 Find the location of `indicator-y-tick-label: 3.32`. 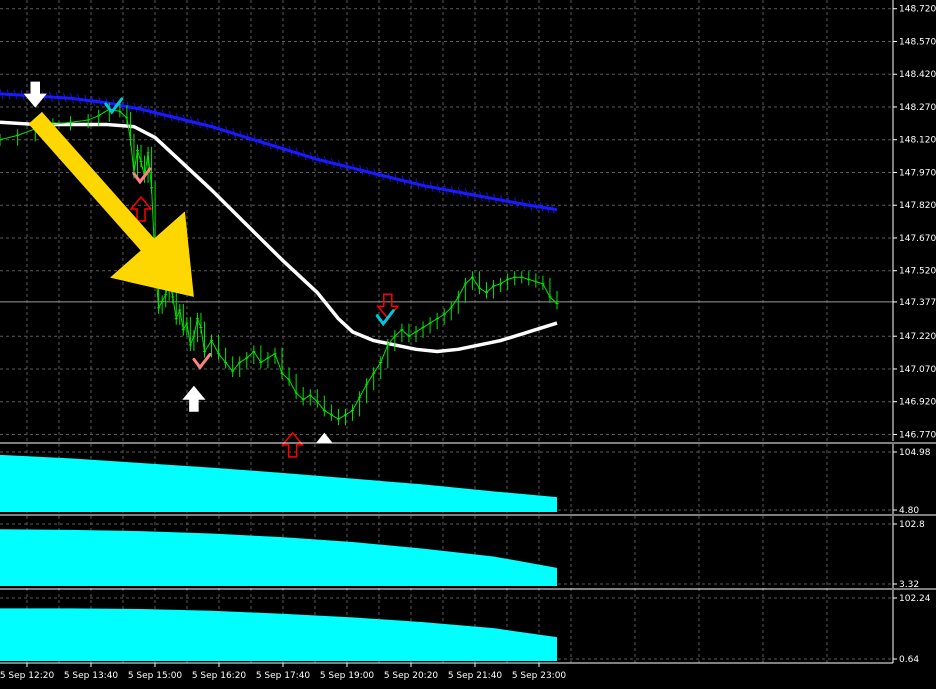

indicator-y-tick-label: 3.32 is located at coordinates (909, 585).